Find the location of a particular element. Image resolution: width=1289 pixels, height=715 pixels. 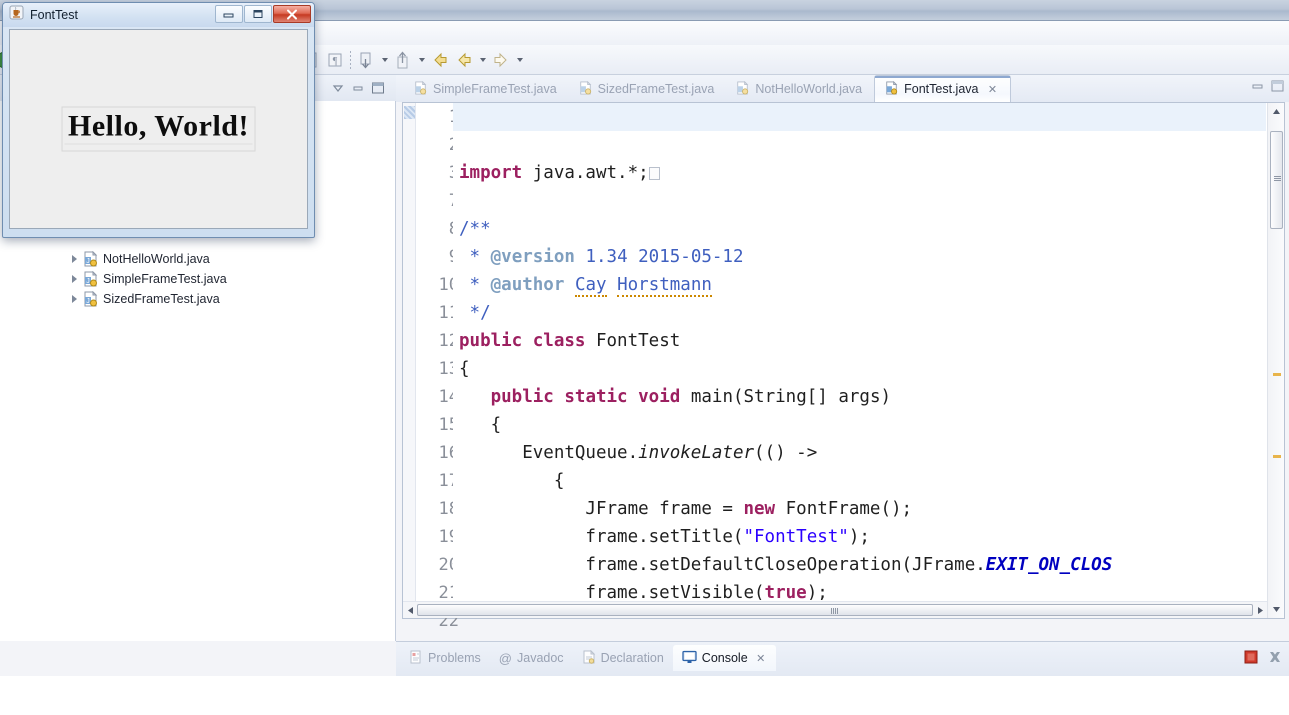

terminate-icon is located at coordinates (1251, 659).